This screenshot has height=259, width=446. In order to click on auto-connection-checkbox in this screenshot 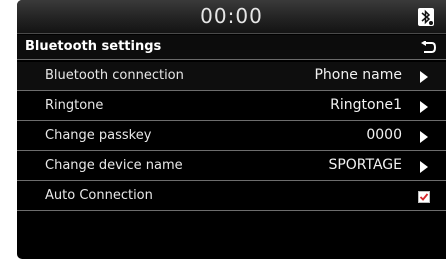, I will do `click(424, 197)`.